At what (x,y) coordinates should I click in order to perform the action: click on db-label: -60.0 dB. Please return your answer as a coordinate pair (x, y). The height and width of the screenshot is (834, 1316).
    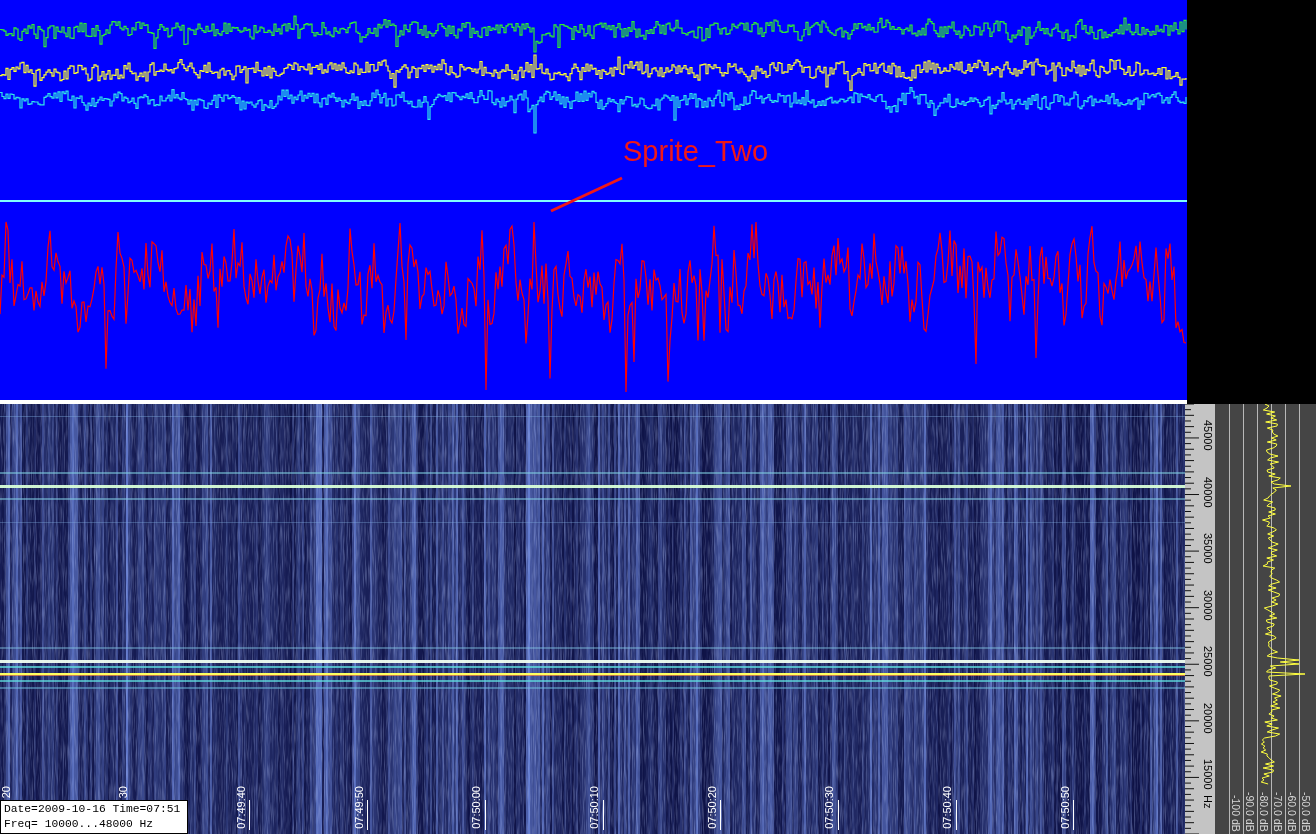
    Looking at the image, I should click on (1292, 812).